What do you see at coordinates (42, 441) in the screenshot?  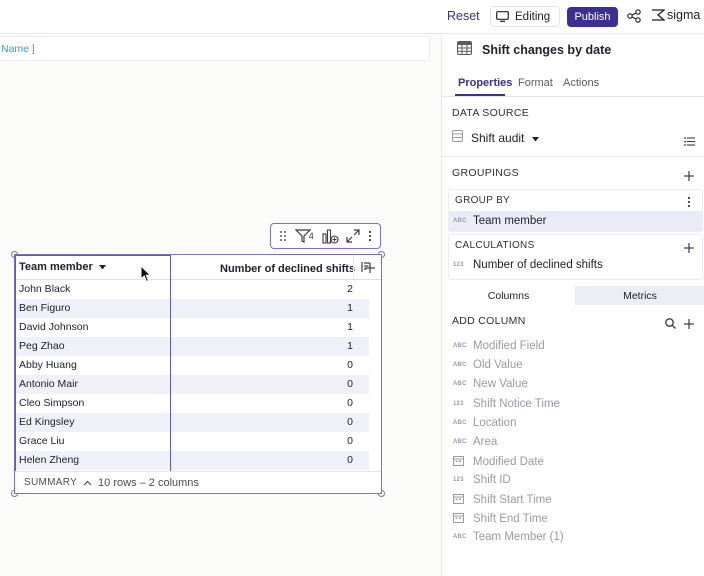 I see `cell-team-member: Grace Liu` at bounding box center [42, 441].